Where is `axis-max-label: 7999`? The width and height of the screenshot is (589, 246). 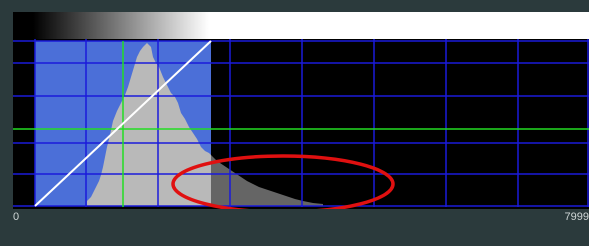
axis-max-label: 7999 is located at coordinates (576, 217).